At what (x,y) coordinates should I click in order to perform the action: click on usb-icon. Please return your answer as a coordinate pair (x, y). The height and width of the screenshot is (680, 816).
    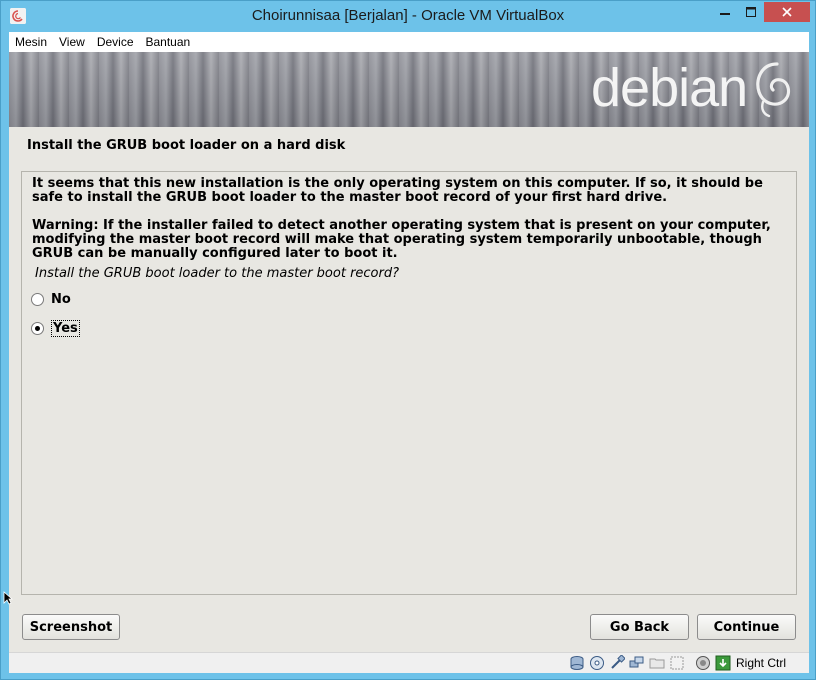
    Looking at the image, I should click on (617, 663).